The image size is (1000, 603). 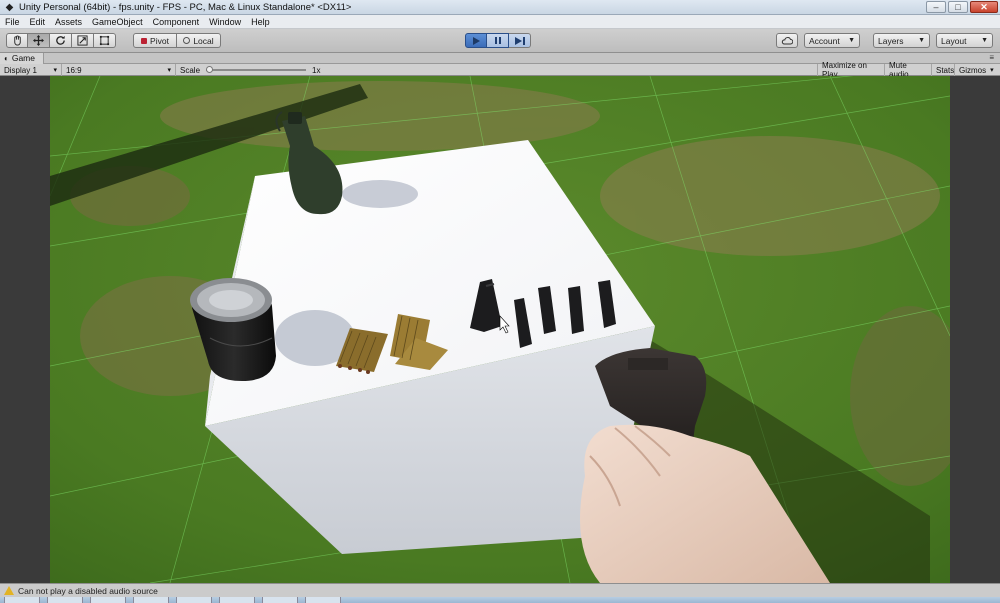 I want to click on menu-window: Window, so click(x=225, y=22).